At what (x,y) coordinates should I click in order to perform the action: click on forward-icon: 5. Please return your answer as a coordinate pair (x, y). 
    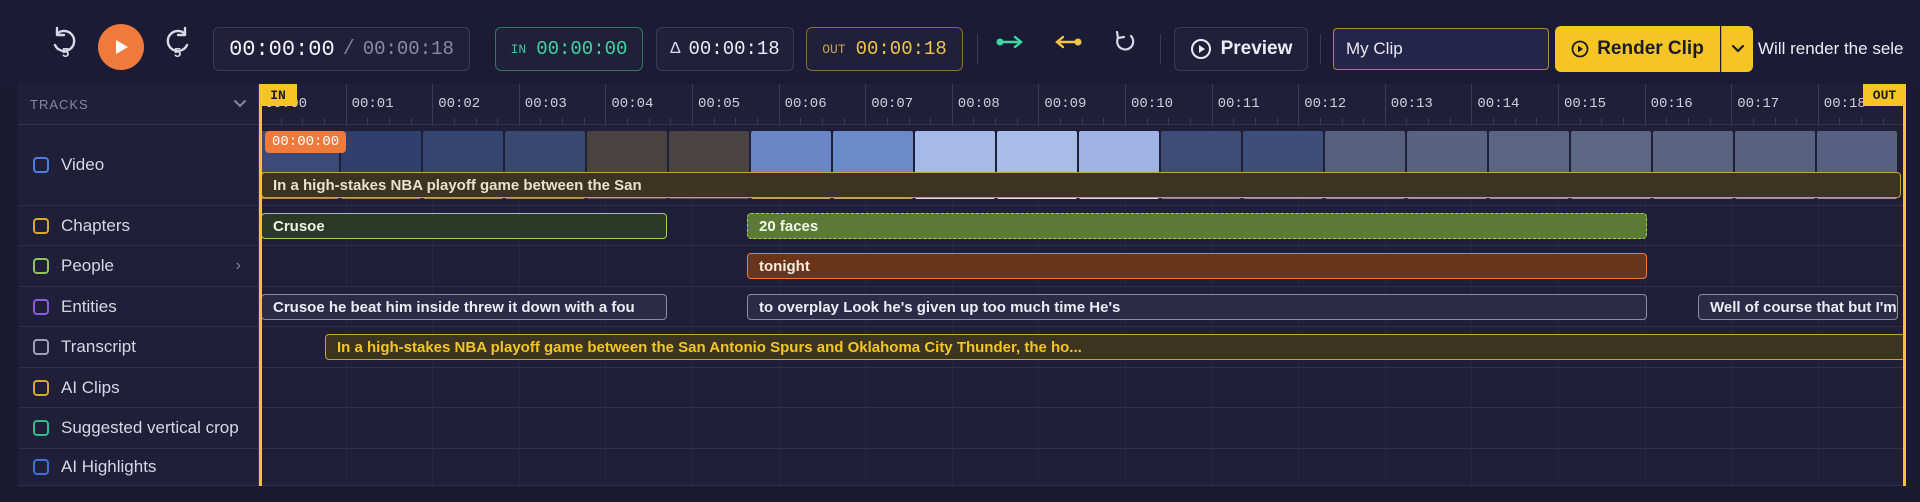
    Looking at the image, I should click on (177, 42).